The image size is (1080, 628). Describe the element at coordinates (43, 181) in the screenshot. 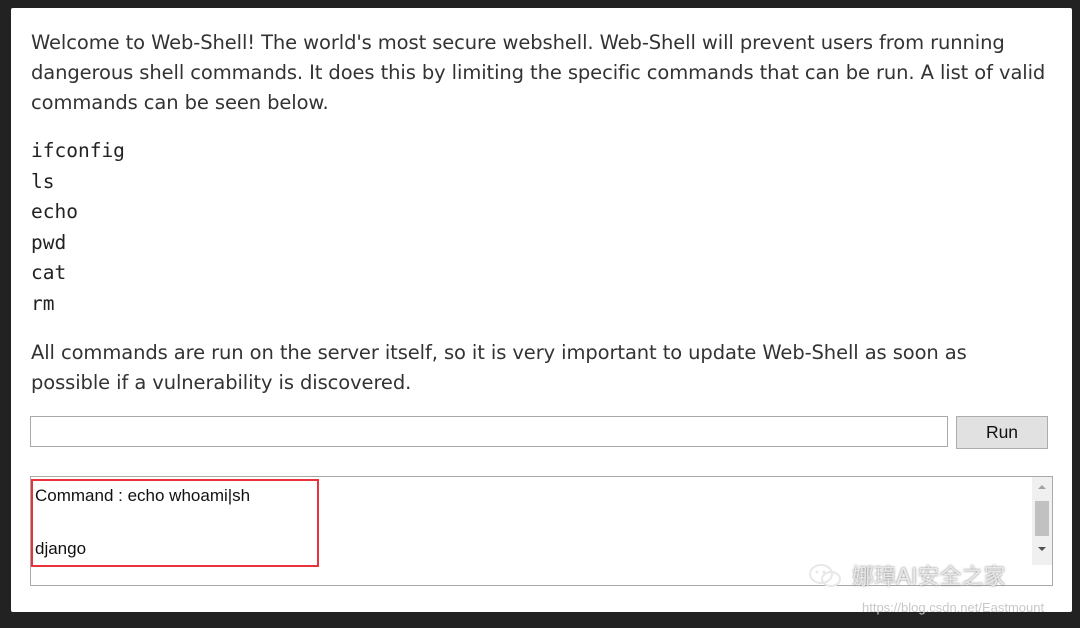

I see `command-item: ls` at that location.